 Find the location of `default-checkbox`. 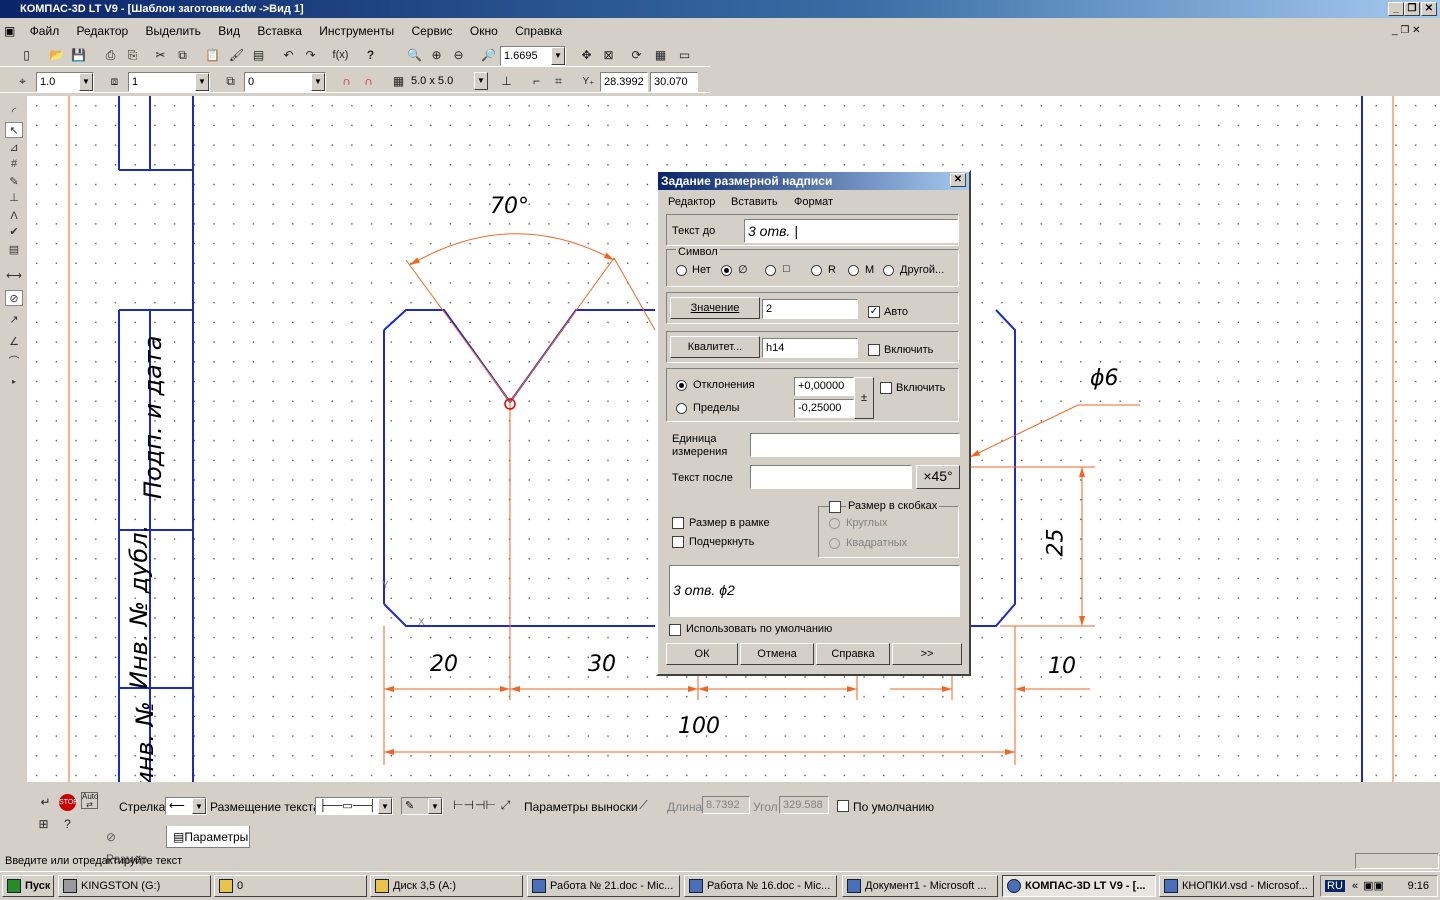

default-checkbox is located at coordinates (843, 806).